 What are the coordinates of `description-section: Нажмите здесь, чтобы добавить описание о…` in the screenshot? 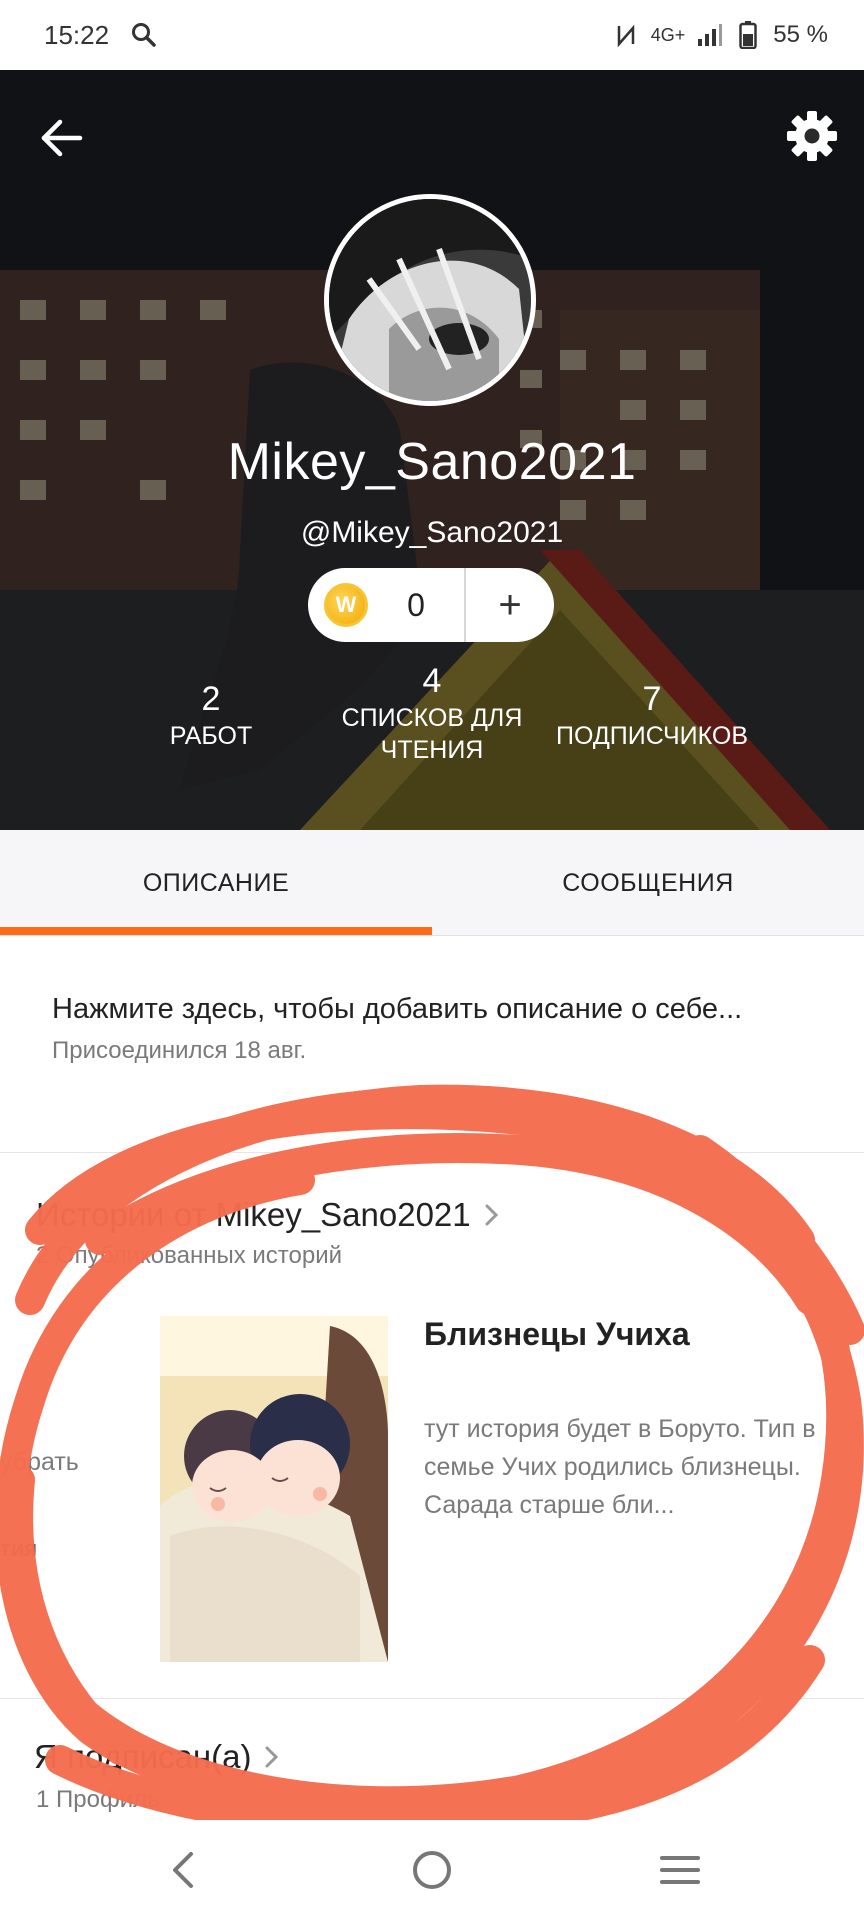 It's located at (432, 1045).